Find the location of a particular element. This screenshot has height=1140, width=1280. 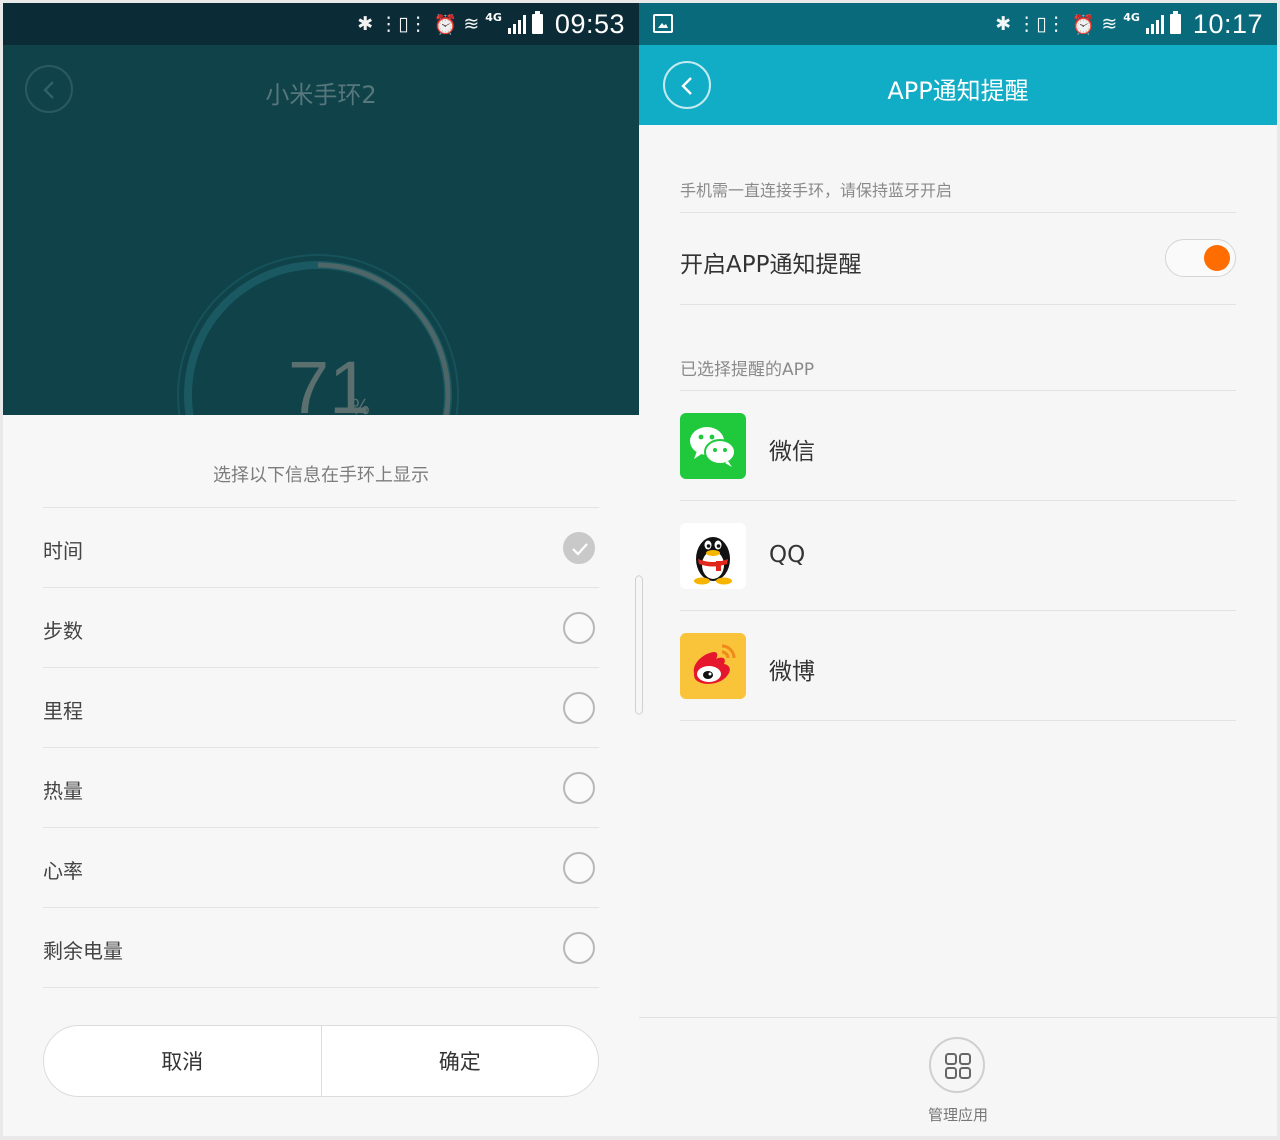

app-name: QQ is located at coordinates (787, 555).